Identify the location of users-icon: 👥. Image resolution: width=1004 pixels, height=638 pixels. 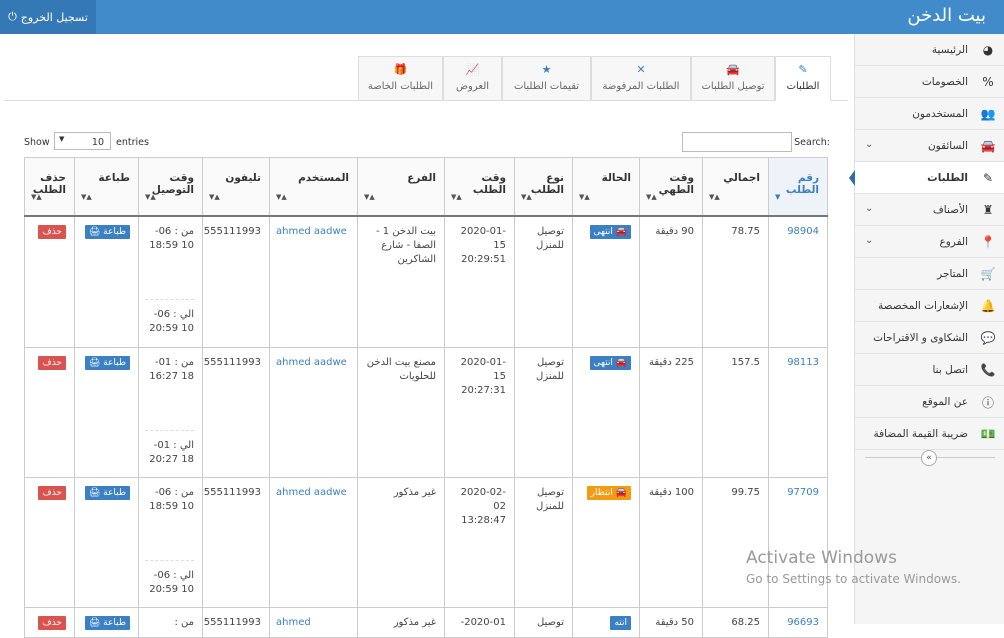
(988, 114).